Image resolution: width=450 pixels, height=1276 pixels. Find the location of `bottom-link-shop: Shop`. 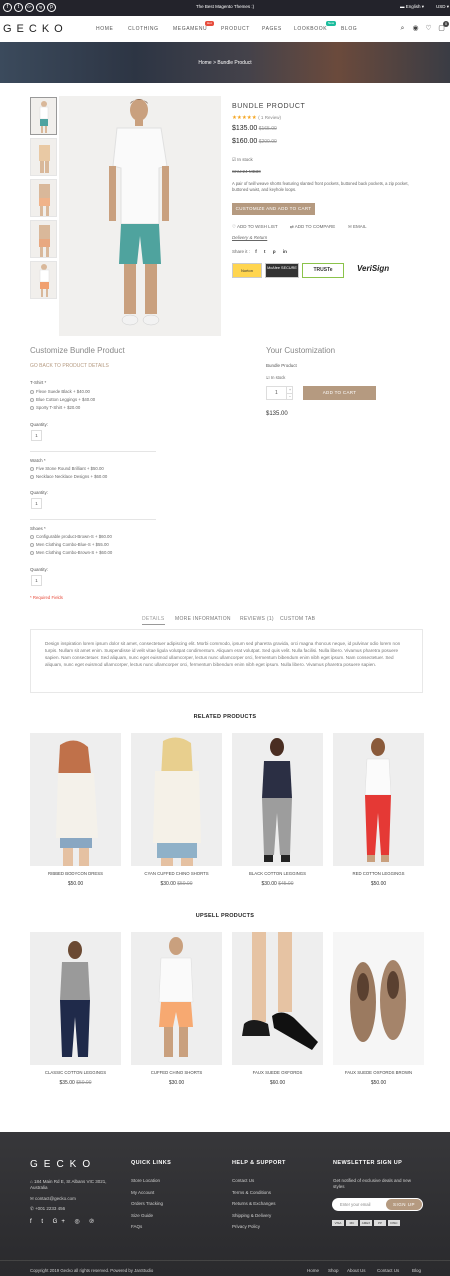

bottom-link-shop: Shop is located at coordinates (333, 1270).